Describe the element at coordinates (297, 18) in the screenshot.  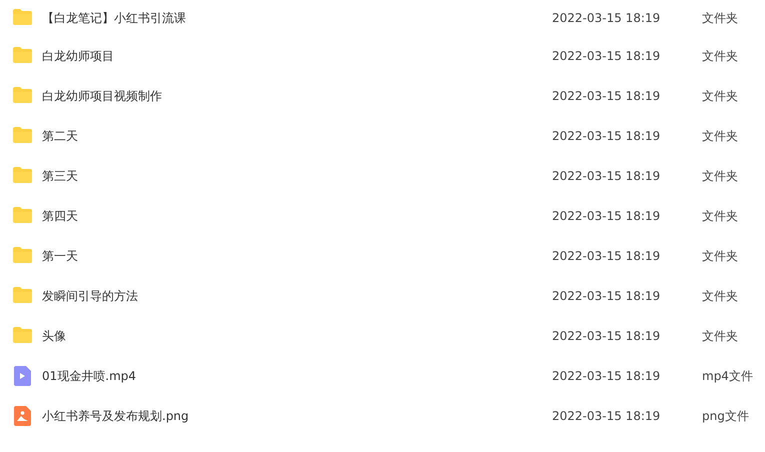
I see `file-name: 【白龙笔记】小红书引流课` at that location.